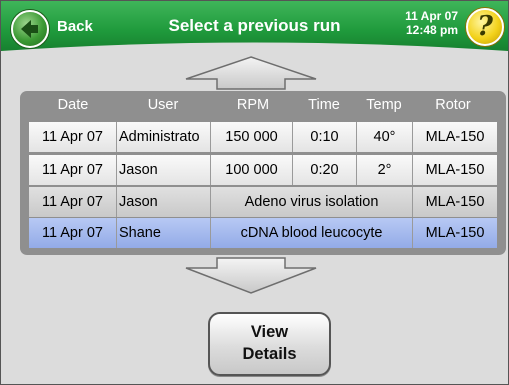  Describe the element at coordinates (252, 170) in the screenshot. I see `cell-rpm: 100 000` at that location.